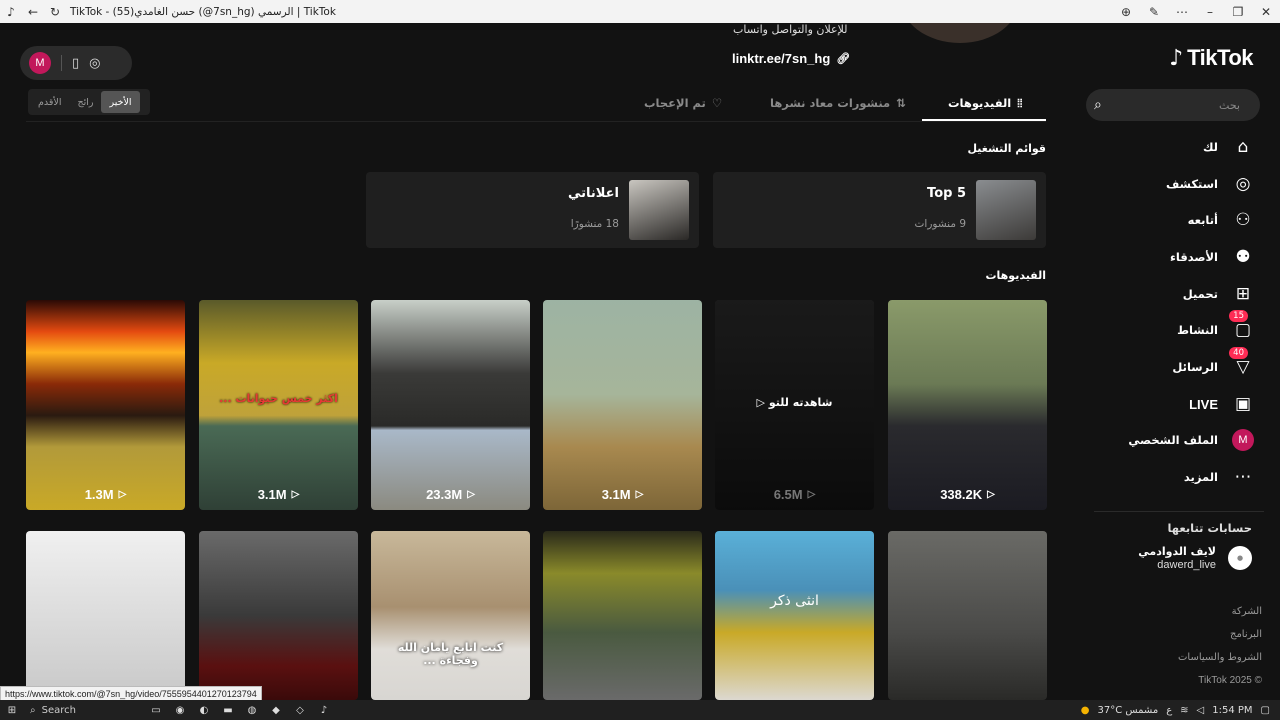 The image size is (1280, 720). I want to click on sidebar-item-more: ⋯ المزيد, so click(1220, 477).